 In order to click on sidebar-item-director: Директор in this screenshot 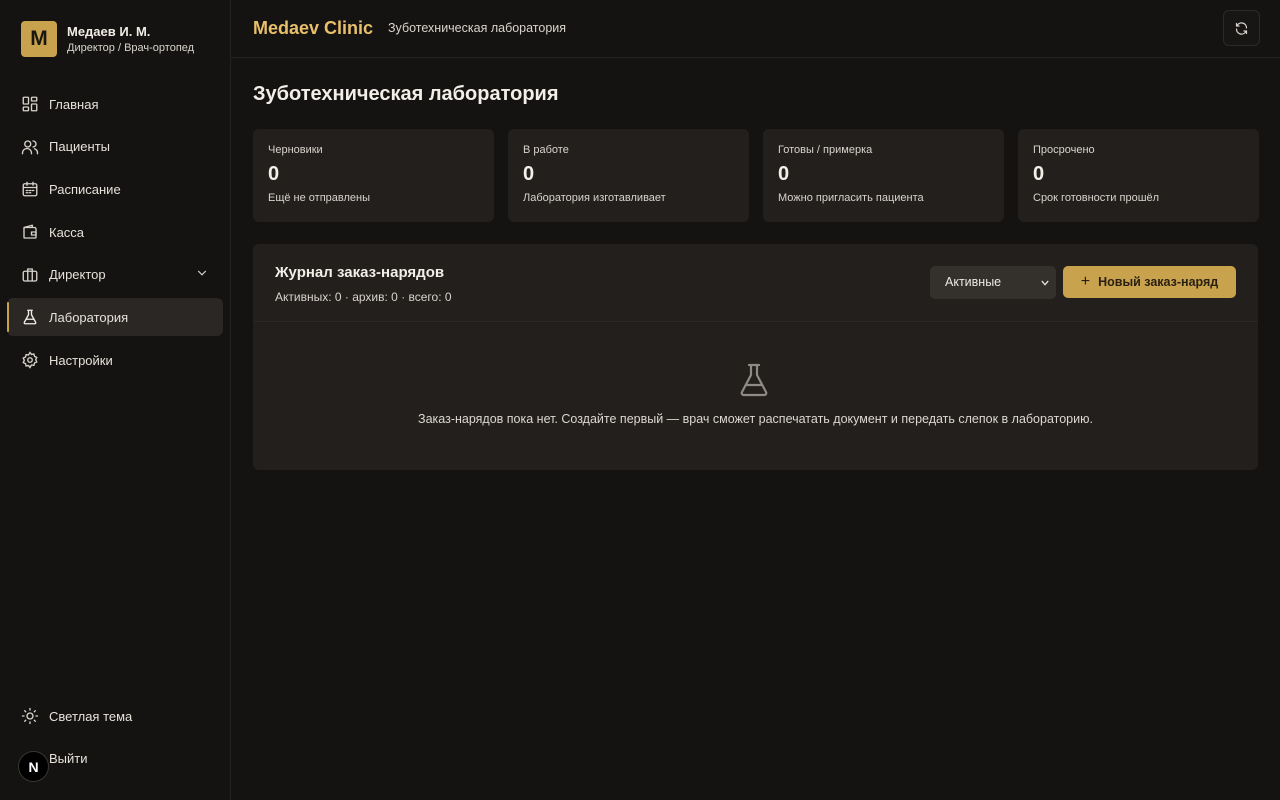, I will do `click(115, 275)`.